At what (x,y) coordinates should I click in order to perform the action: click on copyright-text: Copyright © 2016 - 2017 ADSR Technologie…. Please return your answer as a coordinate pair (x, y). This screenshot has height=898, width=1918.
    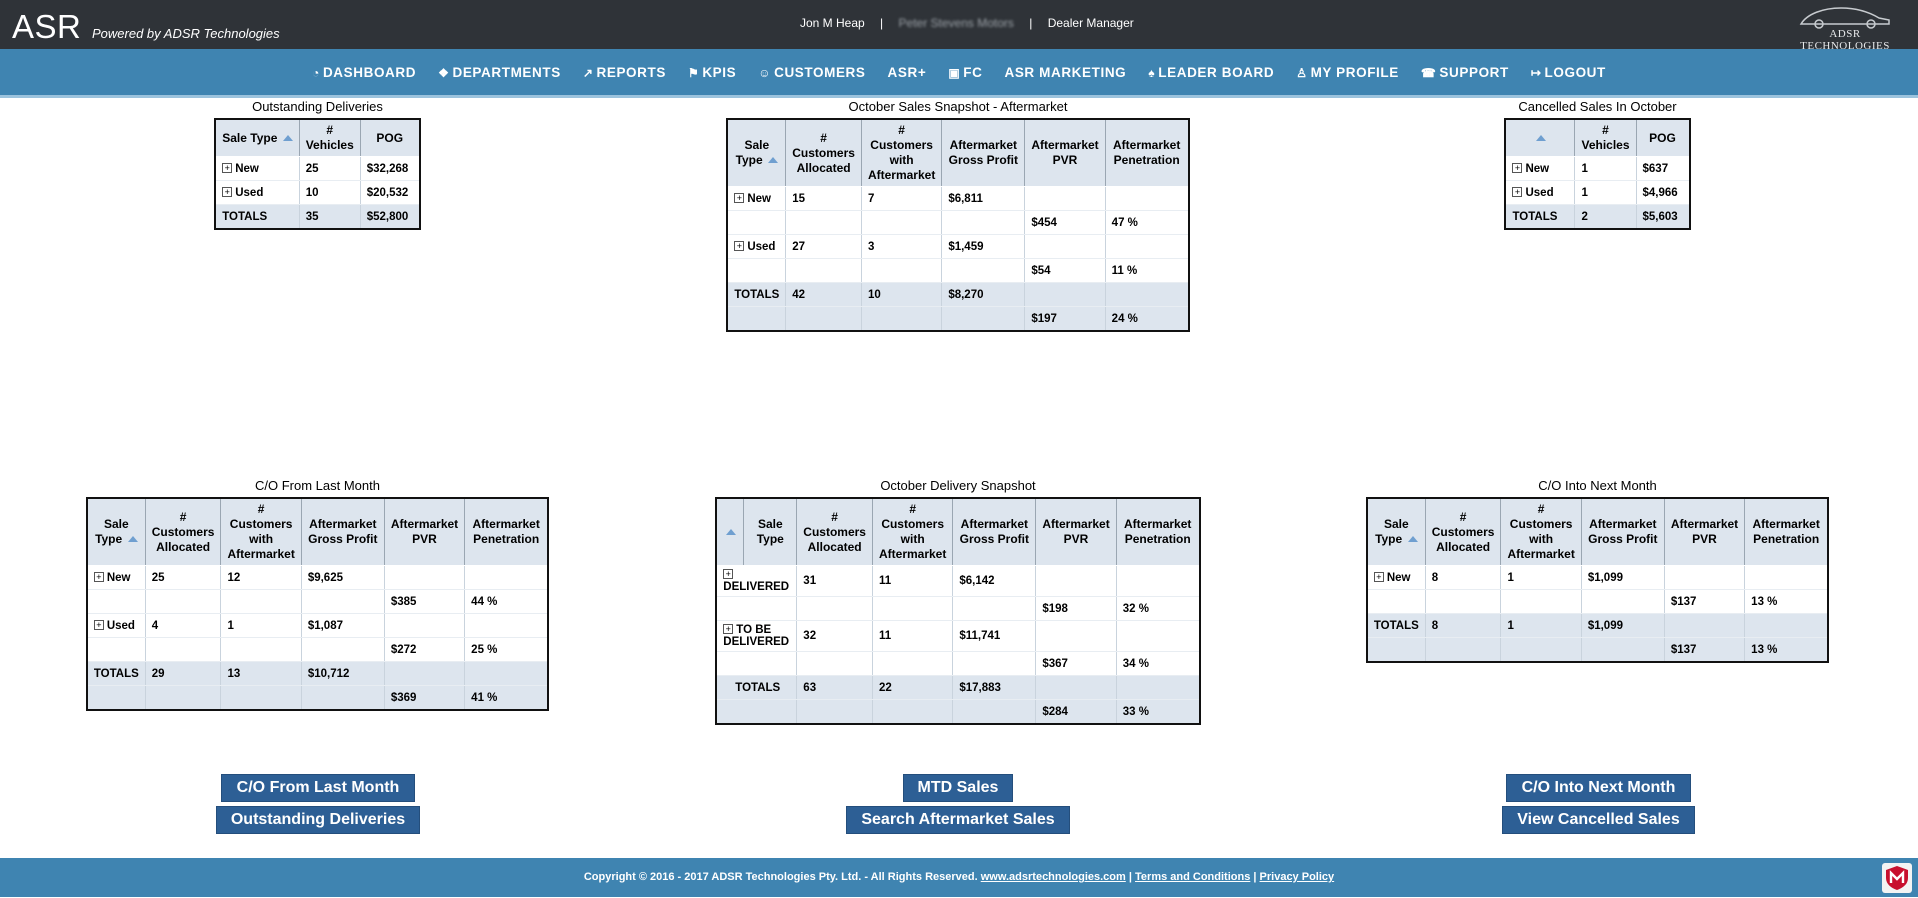
    Looking at the image, I should click on (780, 877).